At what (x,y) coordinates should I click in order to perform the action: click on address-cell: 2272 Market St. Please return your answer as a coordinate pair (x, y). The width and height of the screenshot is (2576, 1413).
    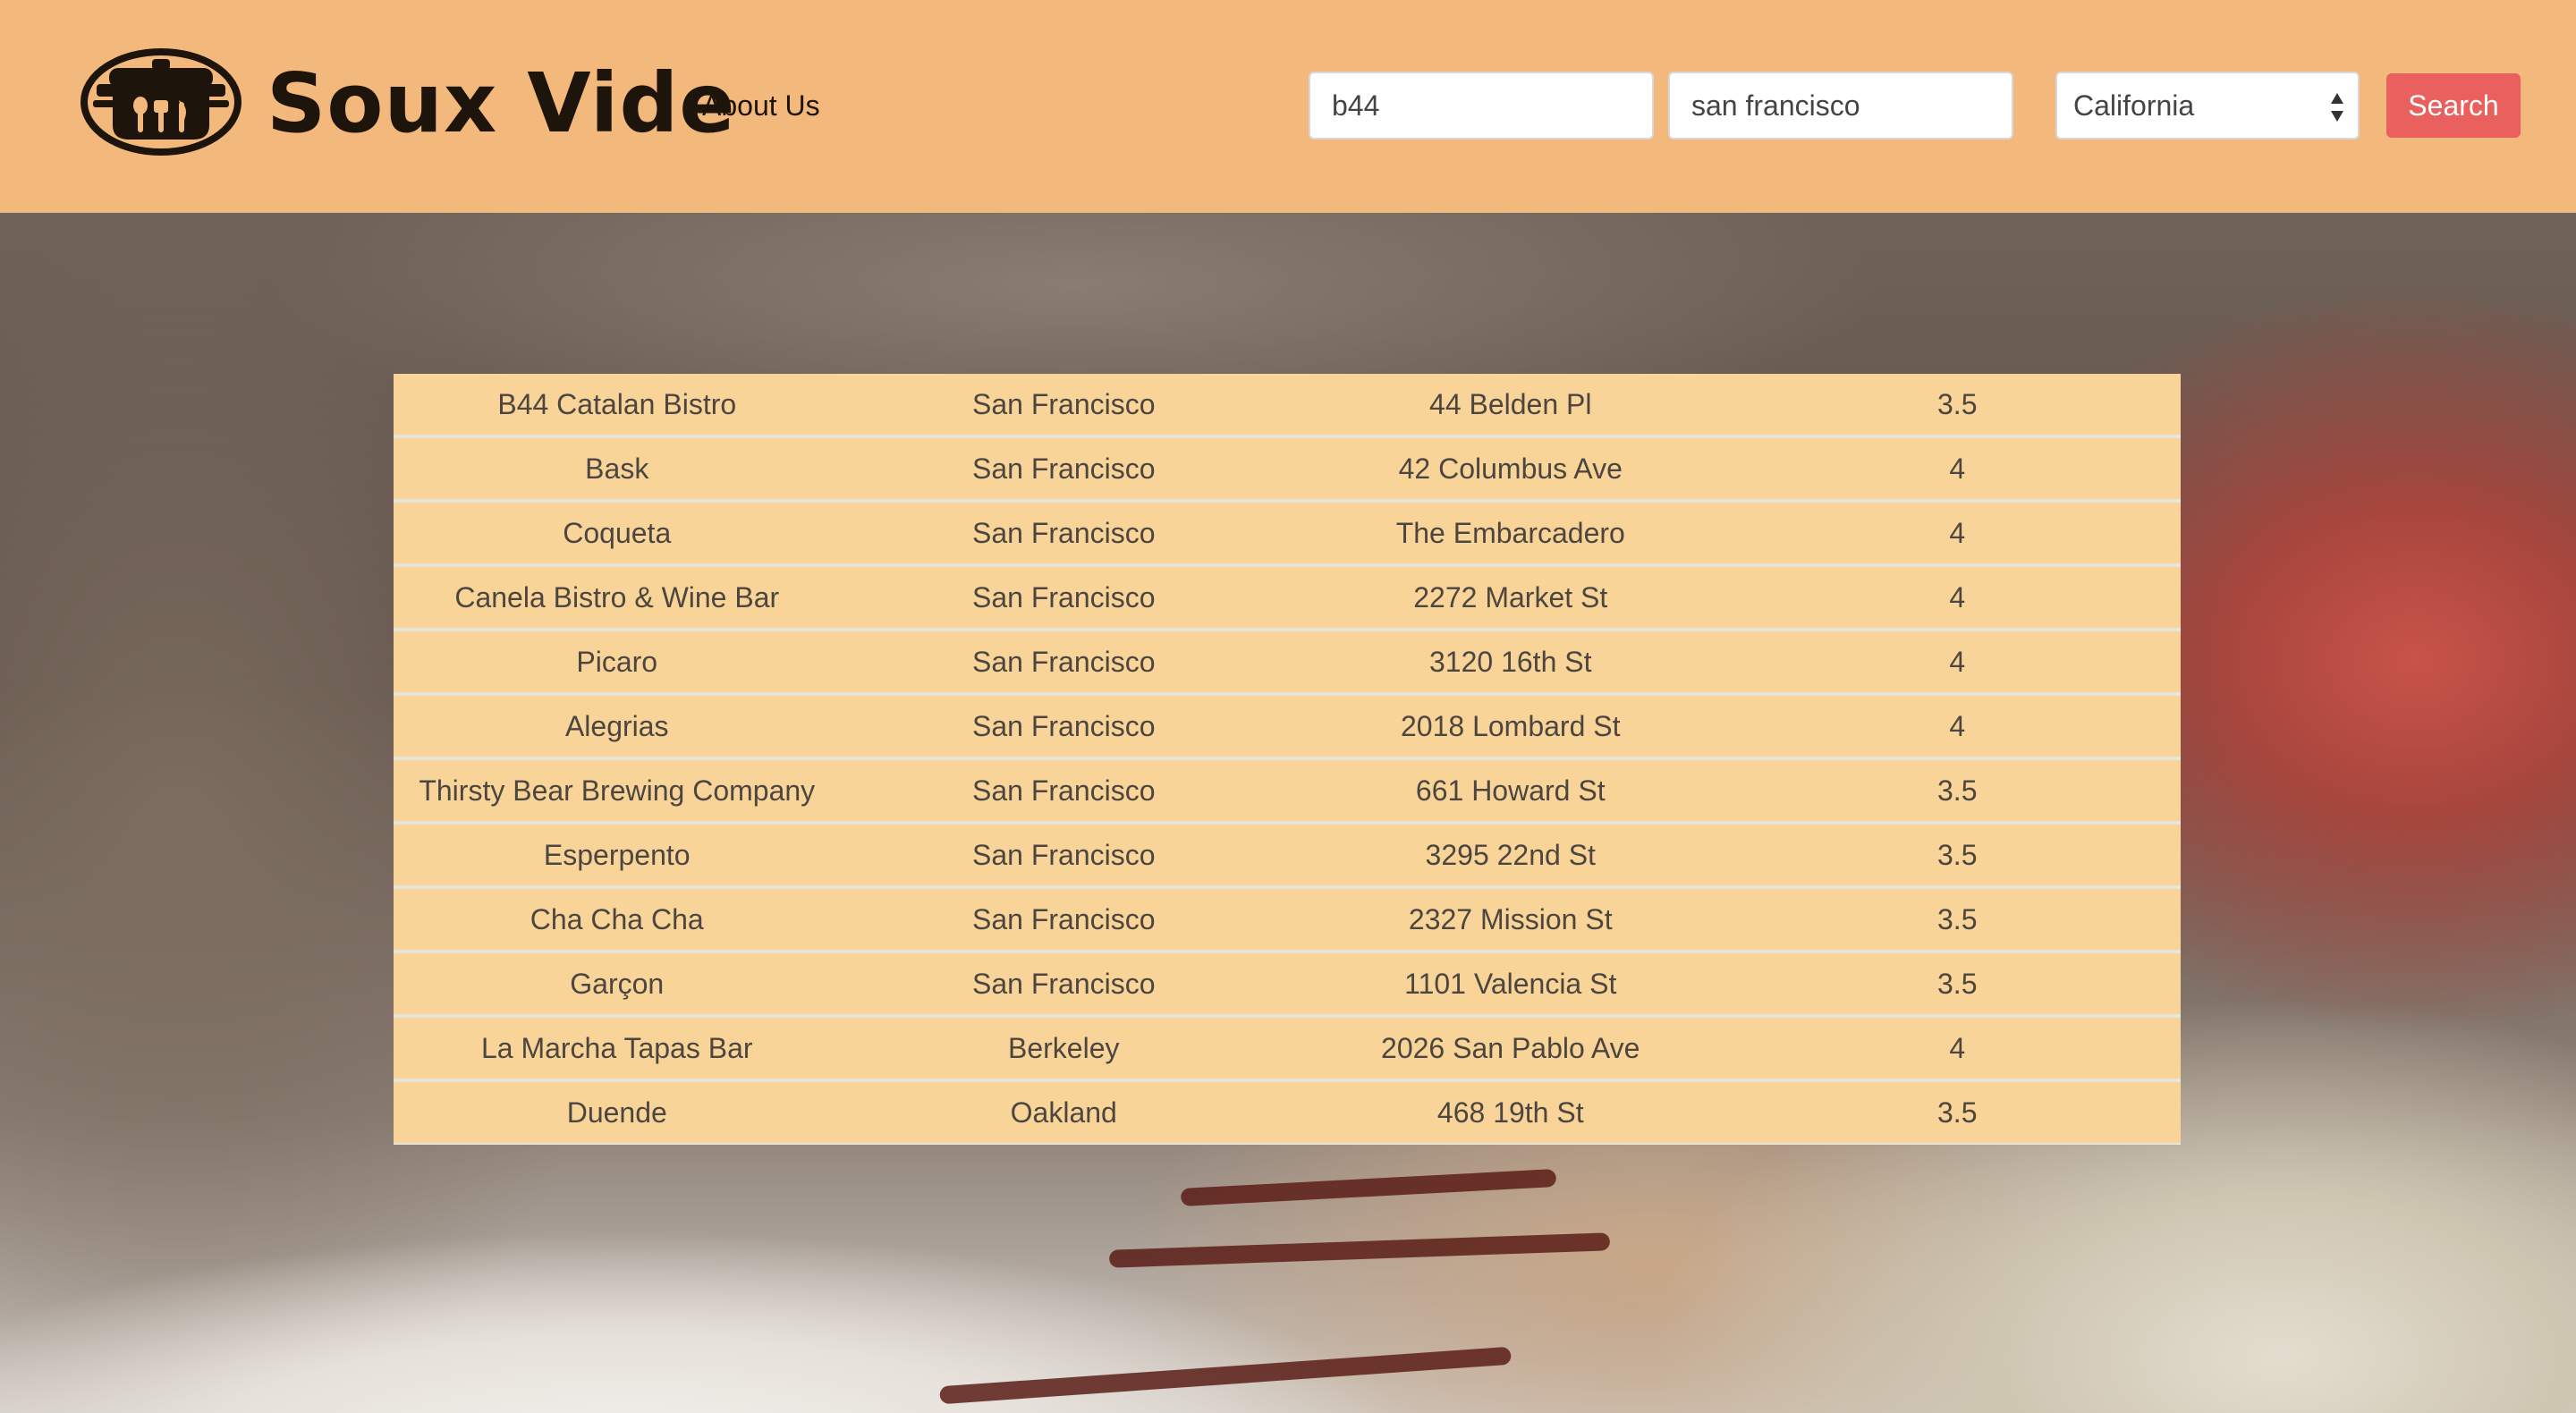
    Looking at the image, I should click on (1510, 599).